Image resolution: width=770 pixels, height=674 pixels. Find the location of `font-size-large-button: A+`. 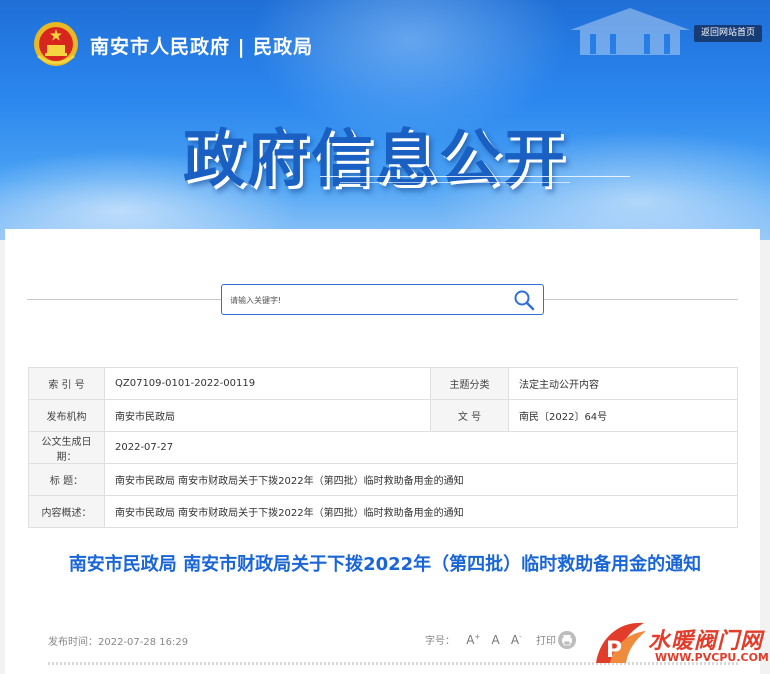

font-size-large-button: A+ is located at coordinates (473, 640).